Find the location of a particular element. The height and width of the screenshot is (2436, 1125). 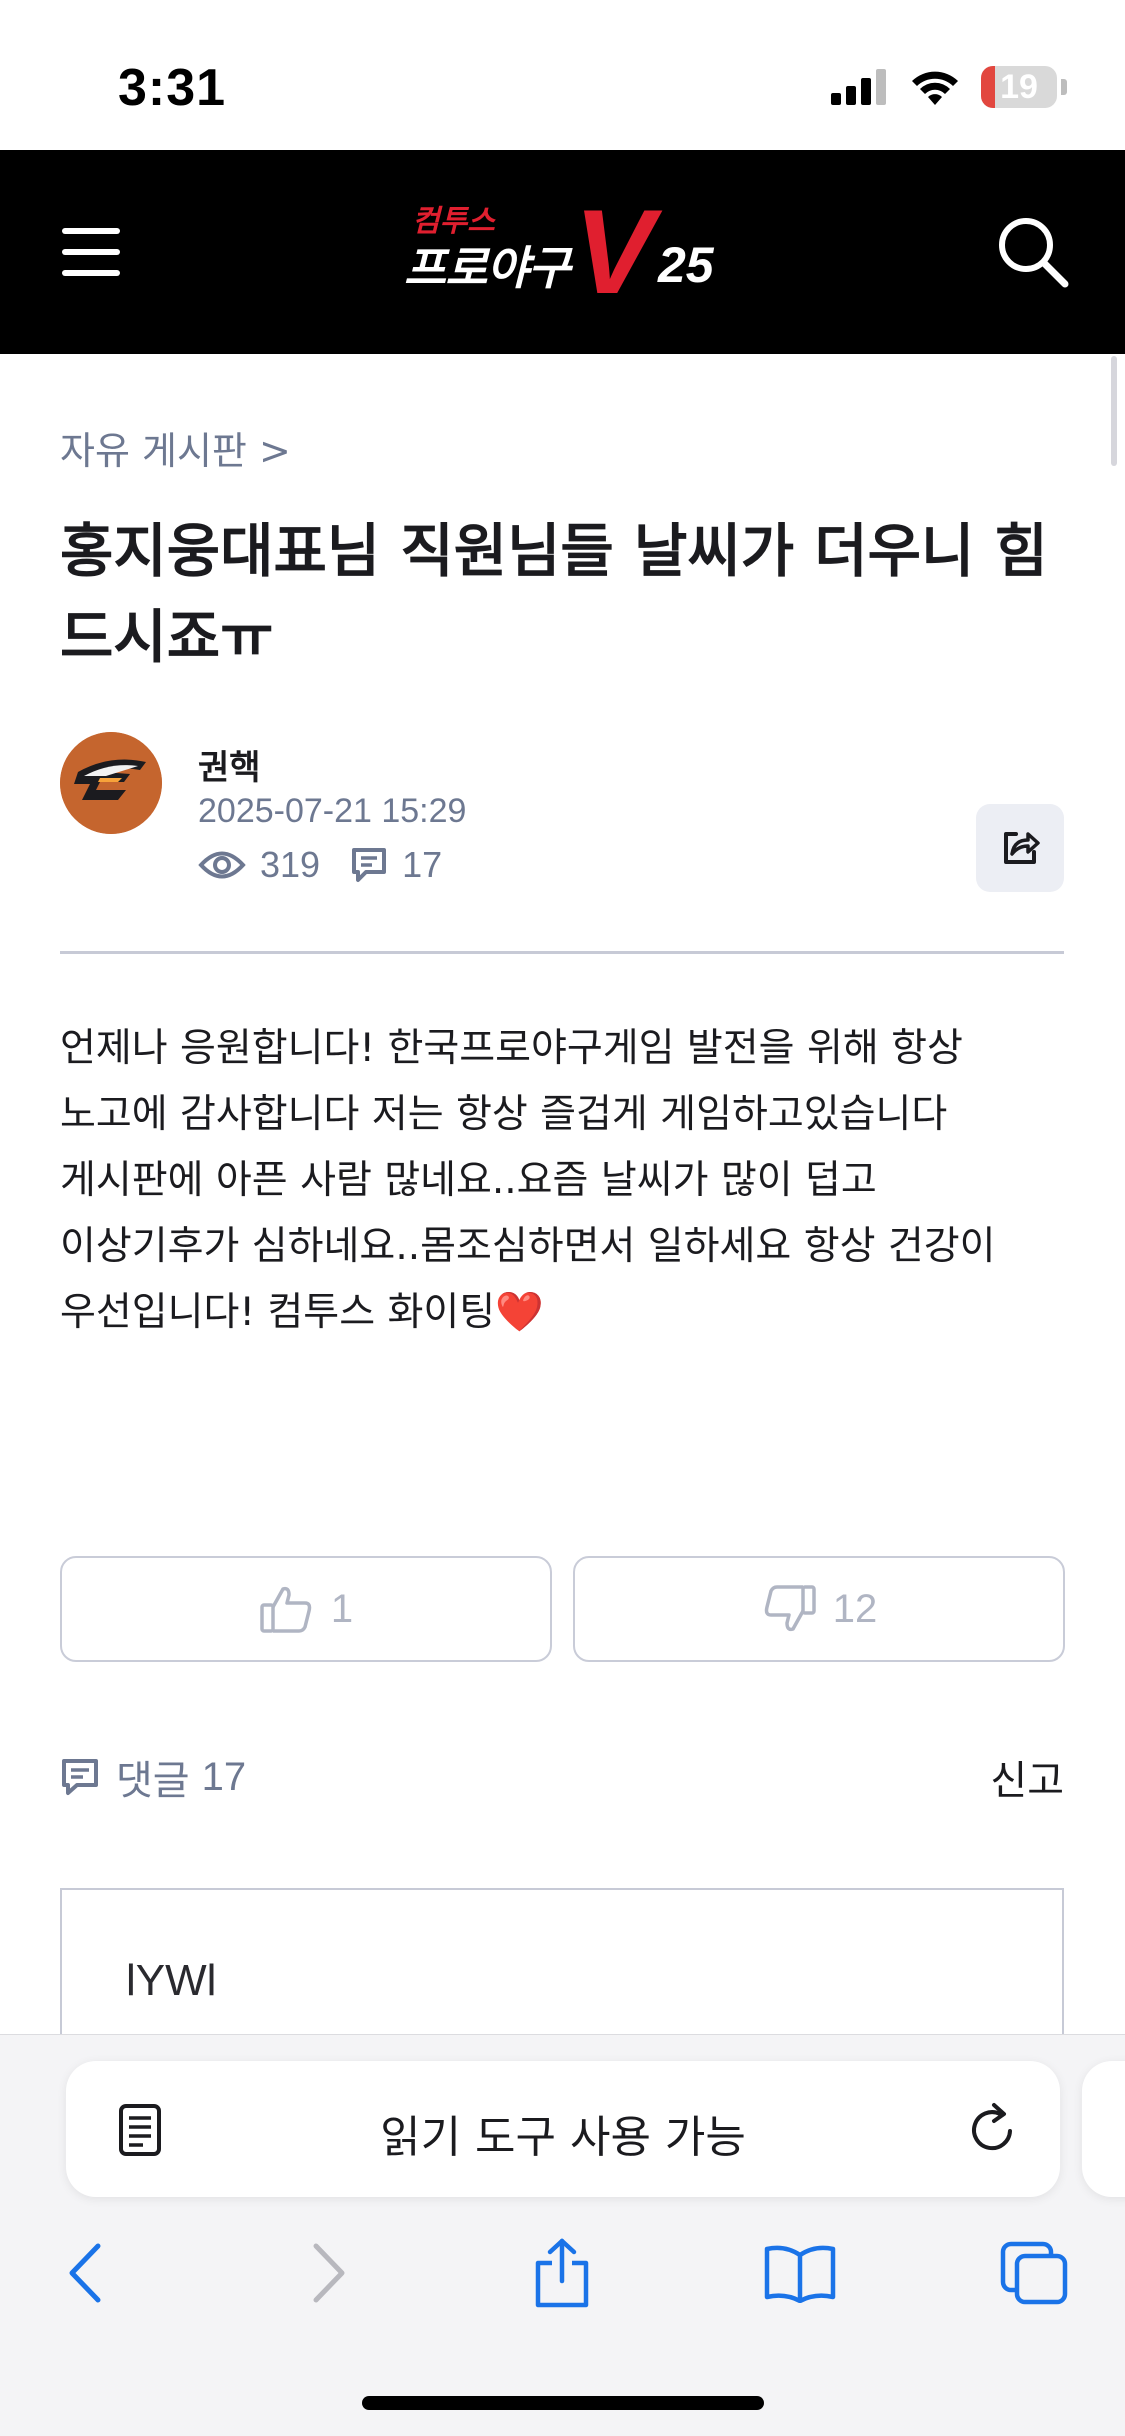

battery-indicator: 19 is located at coordinates (1019, 87).